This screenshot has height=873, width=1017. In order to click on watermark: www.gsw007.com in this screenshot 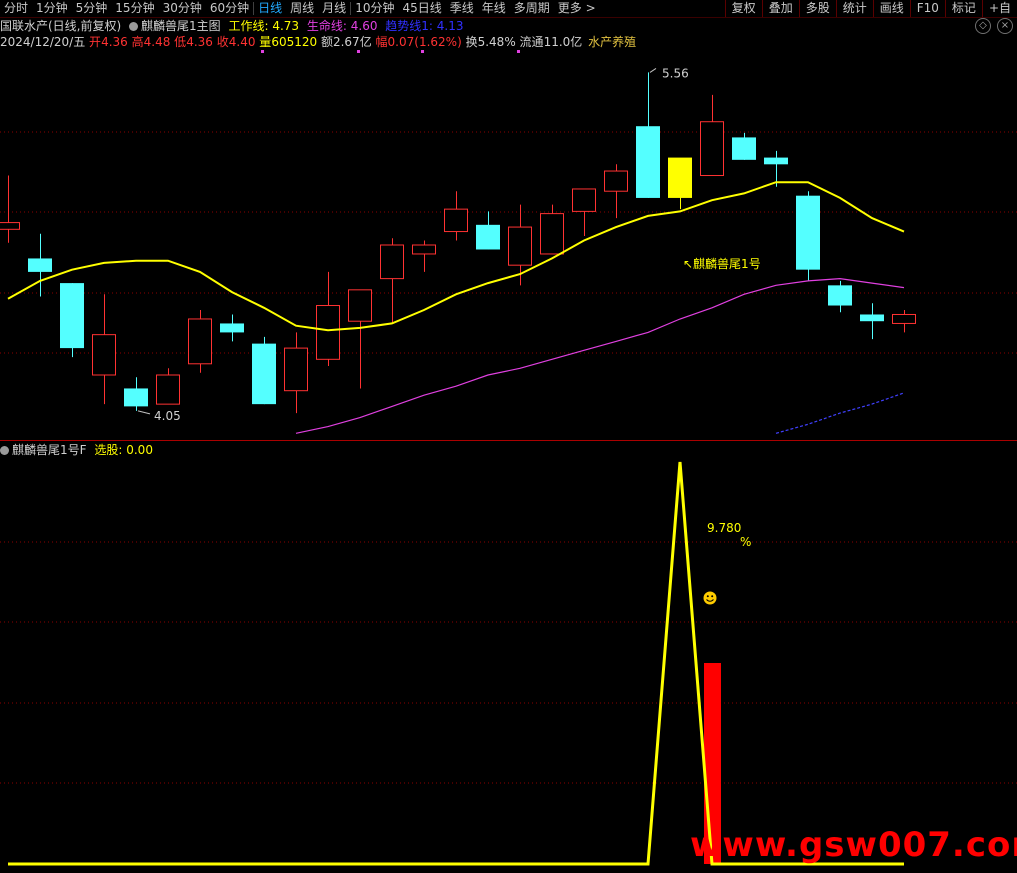, I will do `click(853, 845)`.